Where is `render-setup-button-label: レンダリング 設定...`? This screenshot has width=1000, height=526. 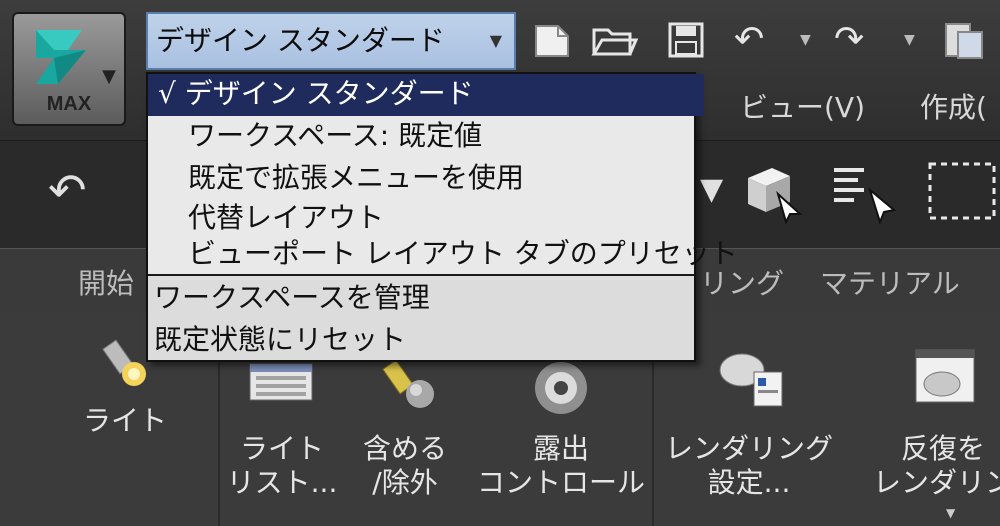
render-setup-button-label: レンダリング 設定... is located at coordinates (749, 466).